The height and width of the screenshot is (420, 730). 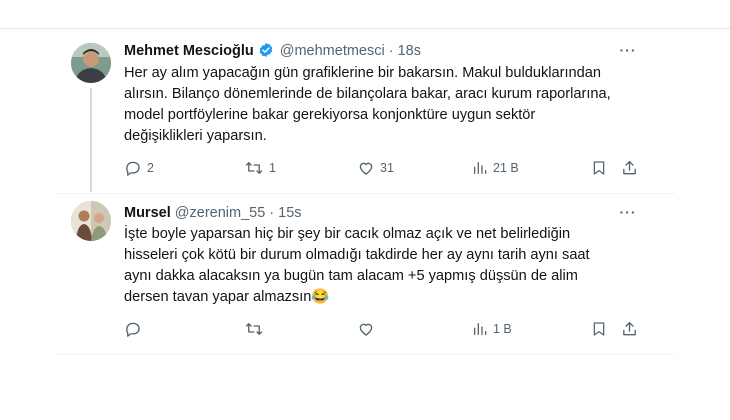 I want to click on reply-button, so click(x=135, y=329).